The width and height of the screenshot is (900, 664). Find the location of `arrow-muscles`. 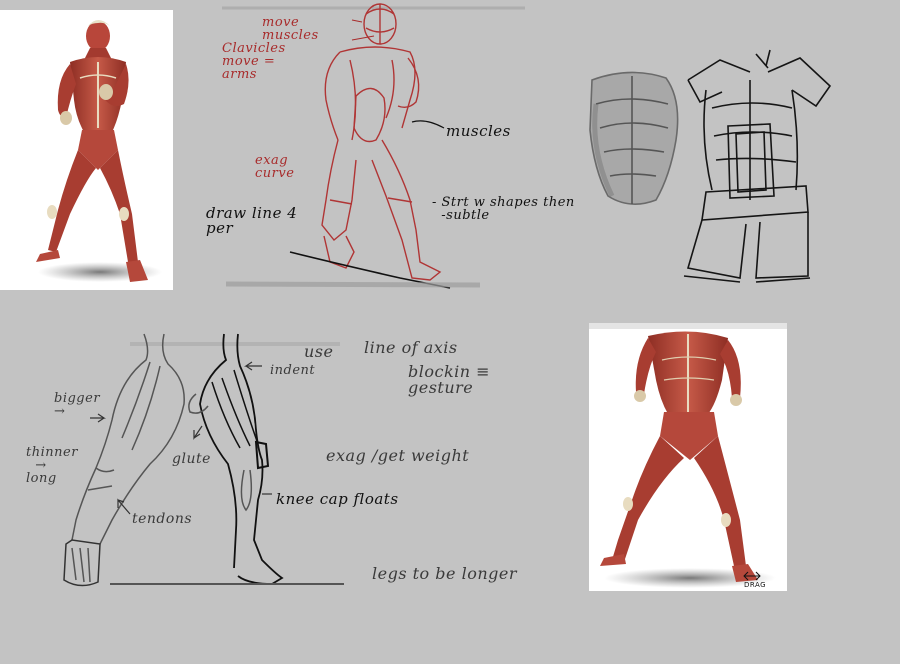

arrow-muscles is located at coordinates (428, 124).